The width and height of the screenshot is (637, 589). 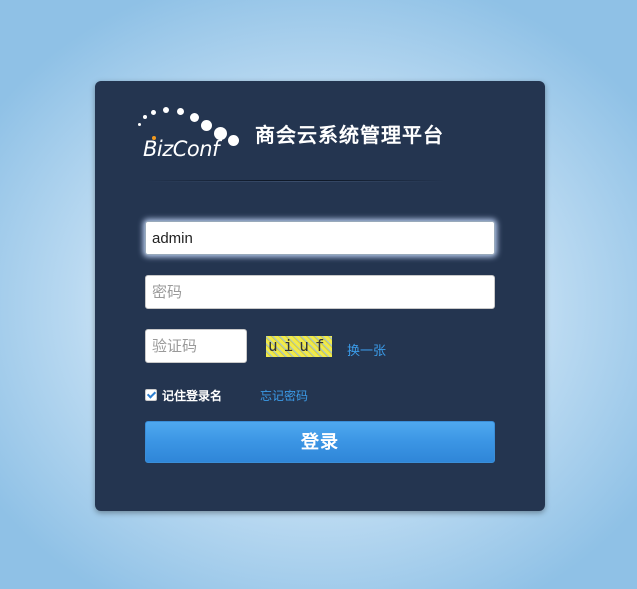 I want to click on remember-label: 记住登录名, so click(x=192, y=395).